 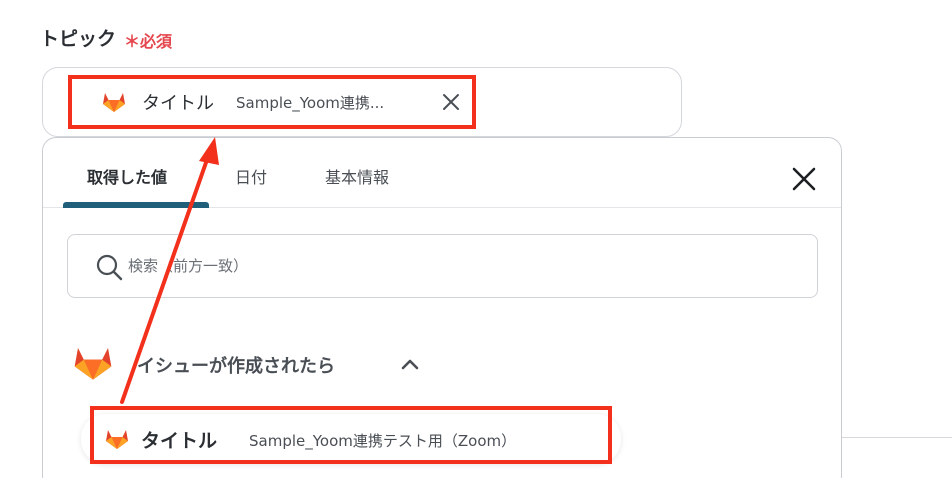 I want to click on tab-date: 日付, so click(x=251, y=176).